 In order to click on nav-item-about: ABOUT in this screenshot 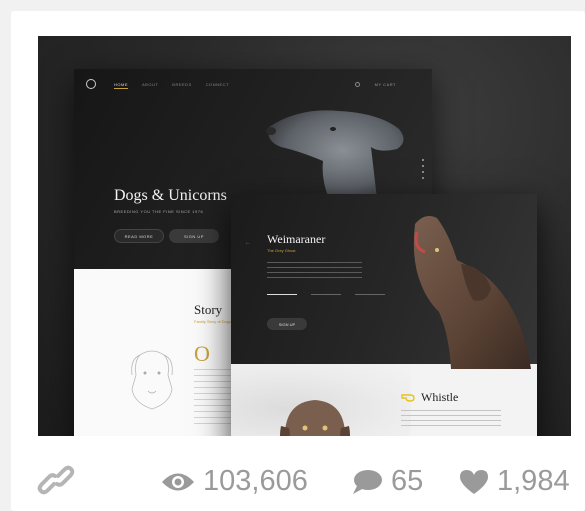, I will do `click(150, 84)`.